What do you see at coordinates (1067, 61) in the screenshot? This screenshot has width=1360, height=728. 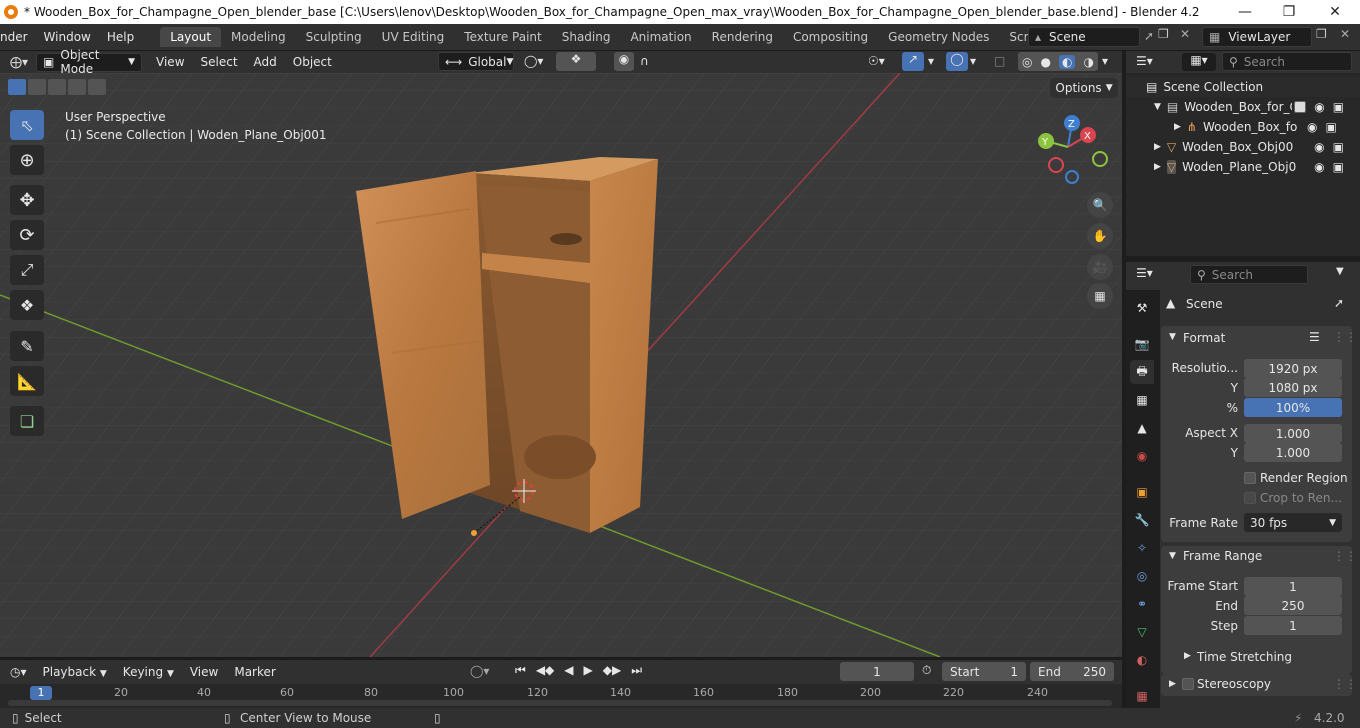 I see `material-shading-icon: ◐` at bounding box center [1067, 61].